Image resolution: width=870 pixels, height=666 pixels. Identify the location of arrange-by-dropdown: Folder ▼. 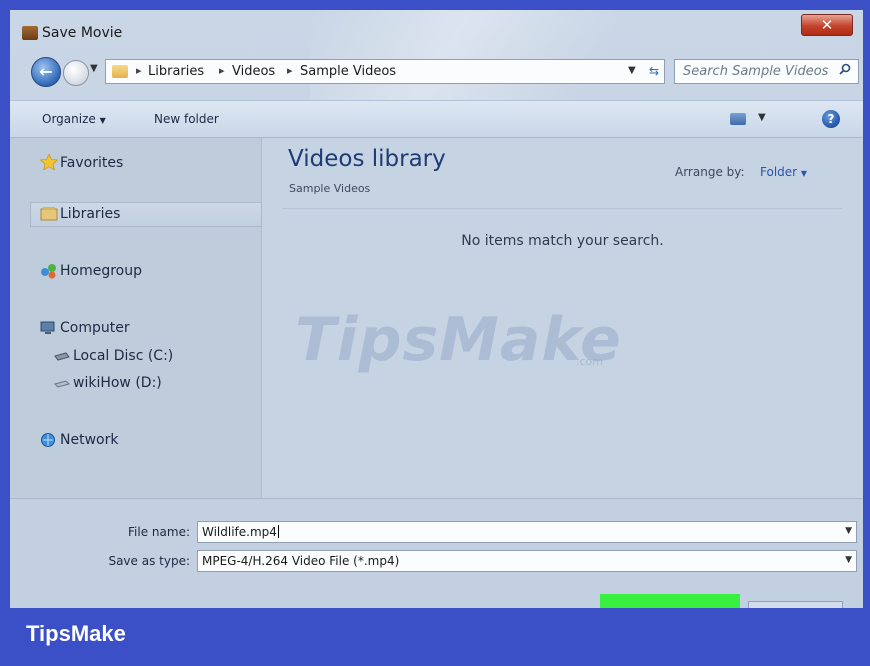
(783, 172).